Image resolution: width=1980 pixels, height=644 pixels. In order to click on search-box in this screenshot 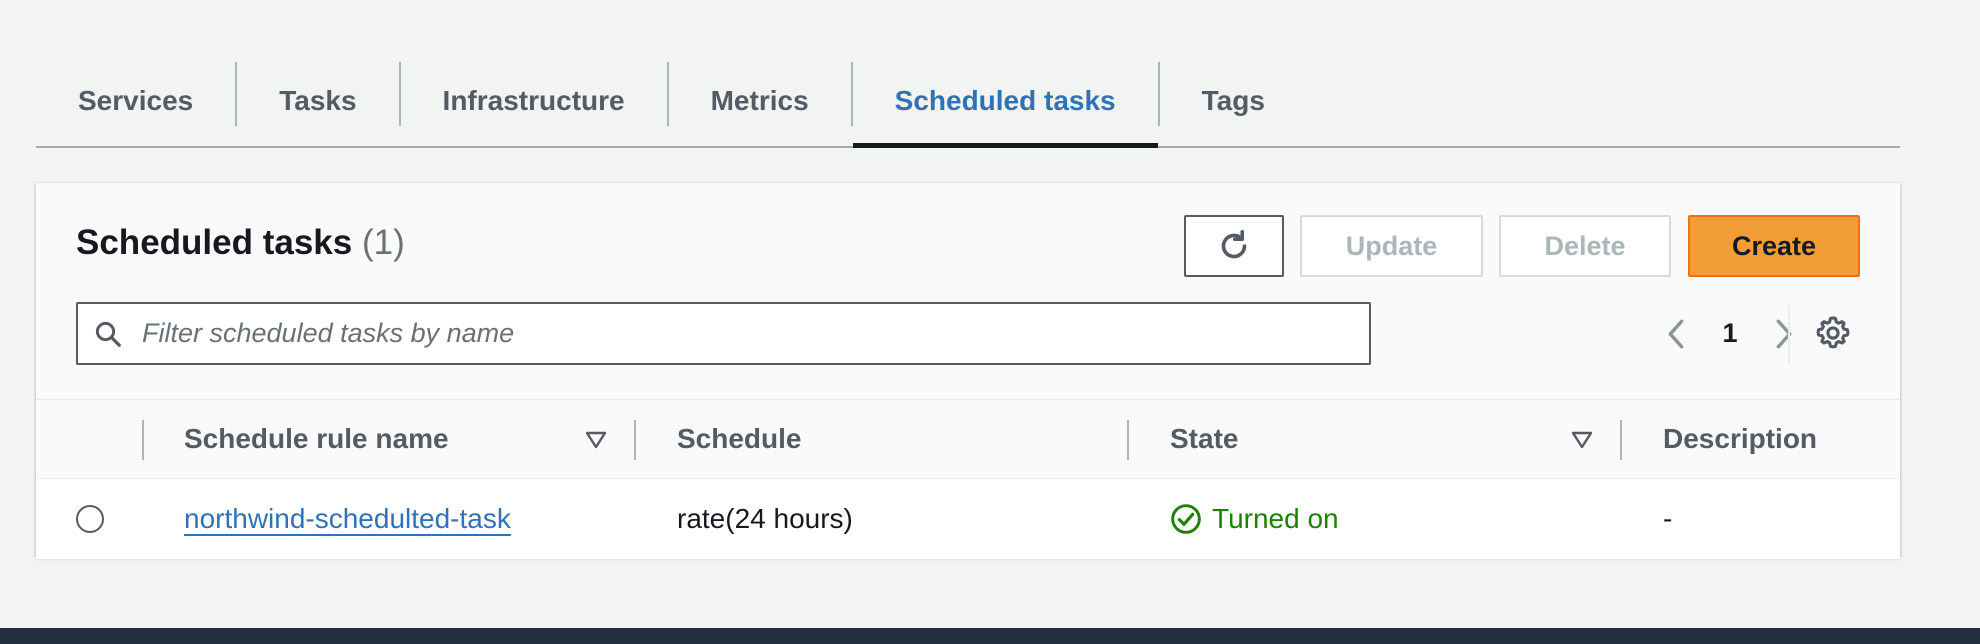, I will do `click(723, 333)`.